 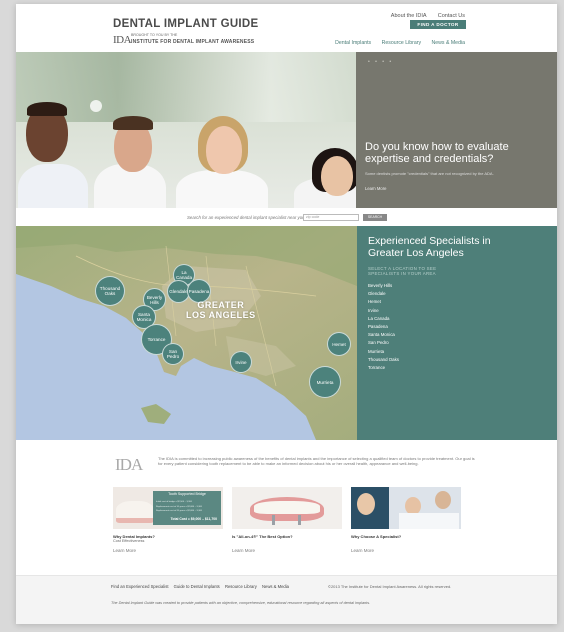 What do you see at coordinates (406, 508) in the screenshot?
I see `card-image-specialist` at bounding box center [406, 508].